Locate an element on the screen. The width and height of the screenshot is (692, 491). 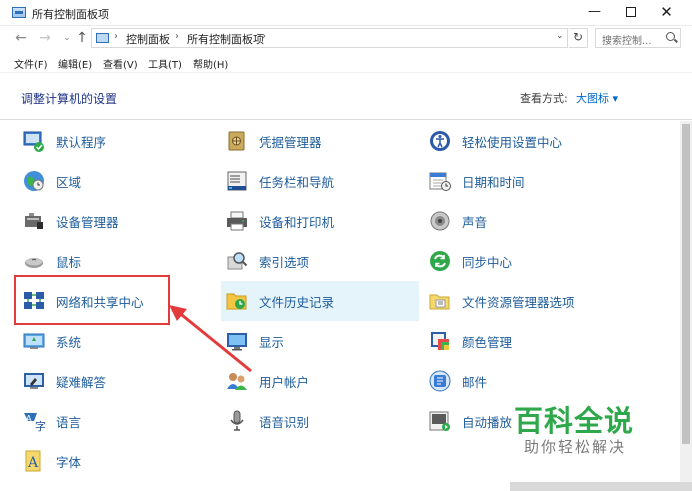
svg-text: 字 is located at coordinates (40, 426).